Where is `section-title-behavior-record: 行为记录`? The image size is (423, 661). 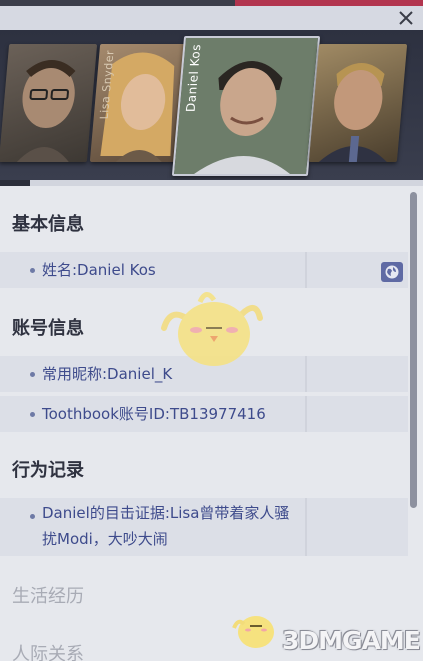
section-title-behavior-record: 行为记录 is located at coordinates (48, 470).